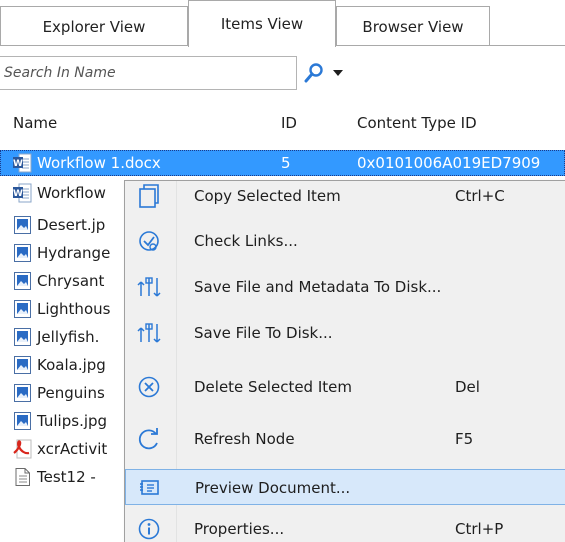  Describe the element at coordinates (22, 449) in the screenshot. I see `pdf-file-icon` at that location.